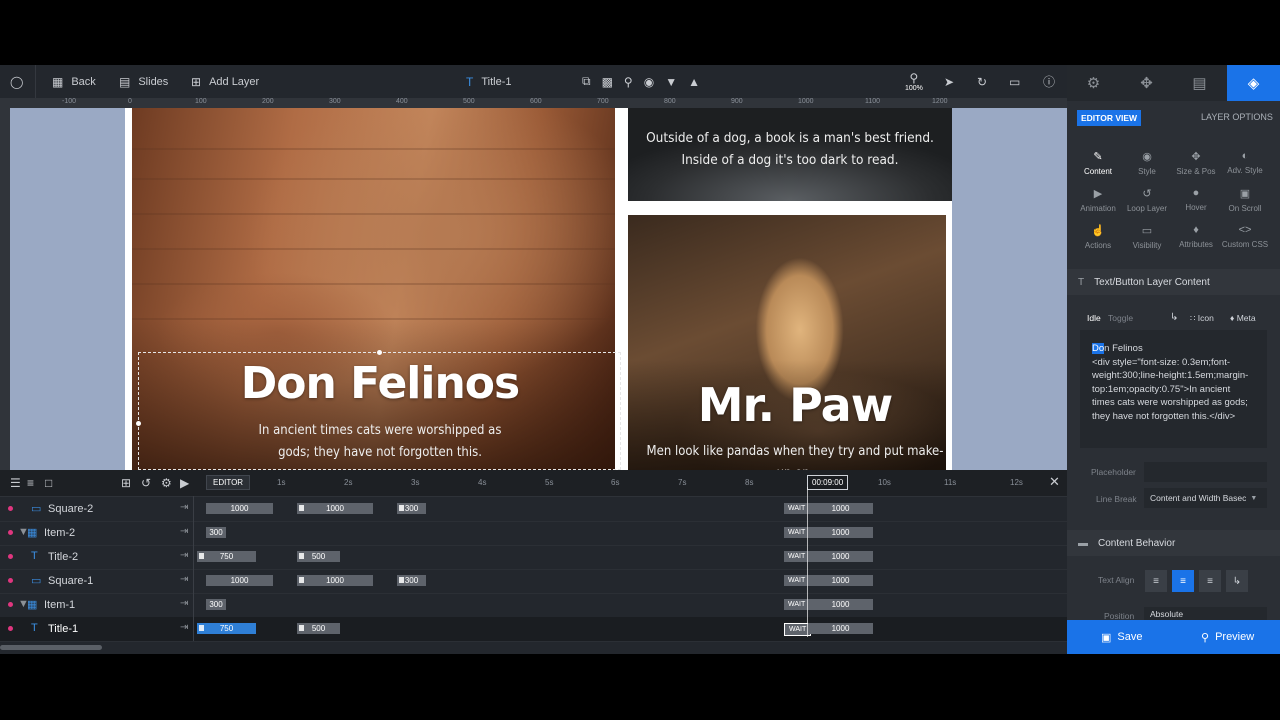 The height and width of the screenshot is (720, 1280). Describe the element at coordinates (1202, 318) in the screenshot. I see `icon-button: ∷ Icon` at that location.